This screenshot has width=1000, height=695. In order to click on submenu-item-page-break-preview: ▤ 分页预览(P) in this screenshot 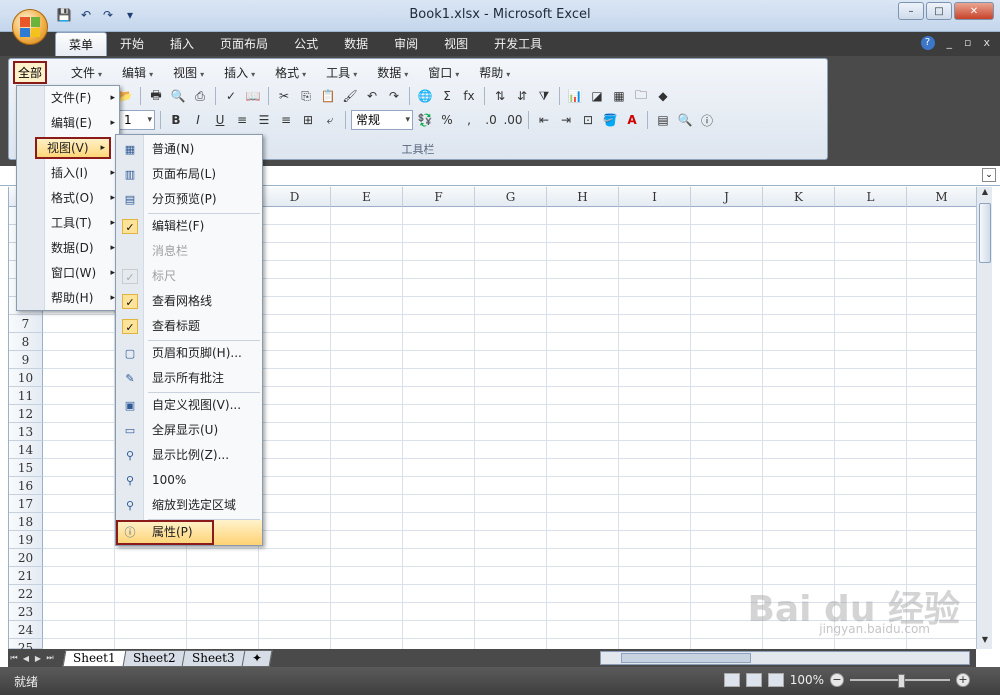, I will do `click(189, 199)`.